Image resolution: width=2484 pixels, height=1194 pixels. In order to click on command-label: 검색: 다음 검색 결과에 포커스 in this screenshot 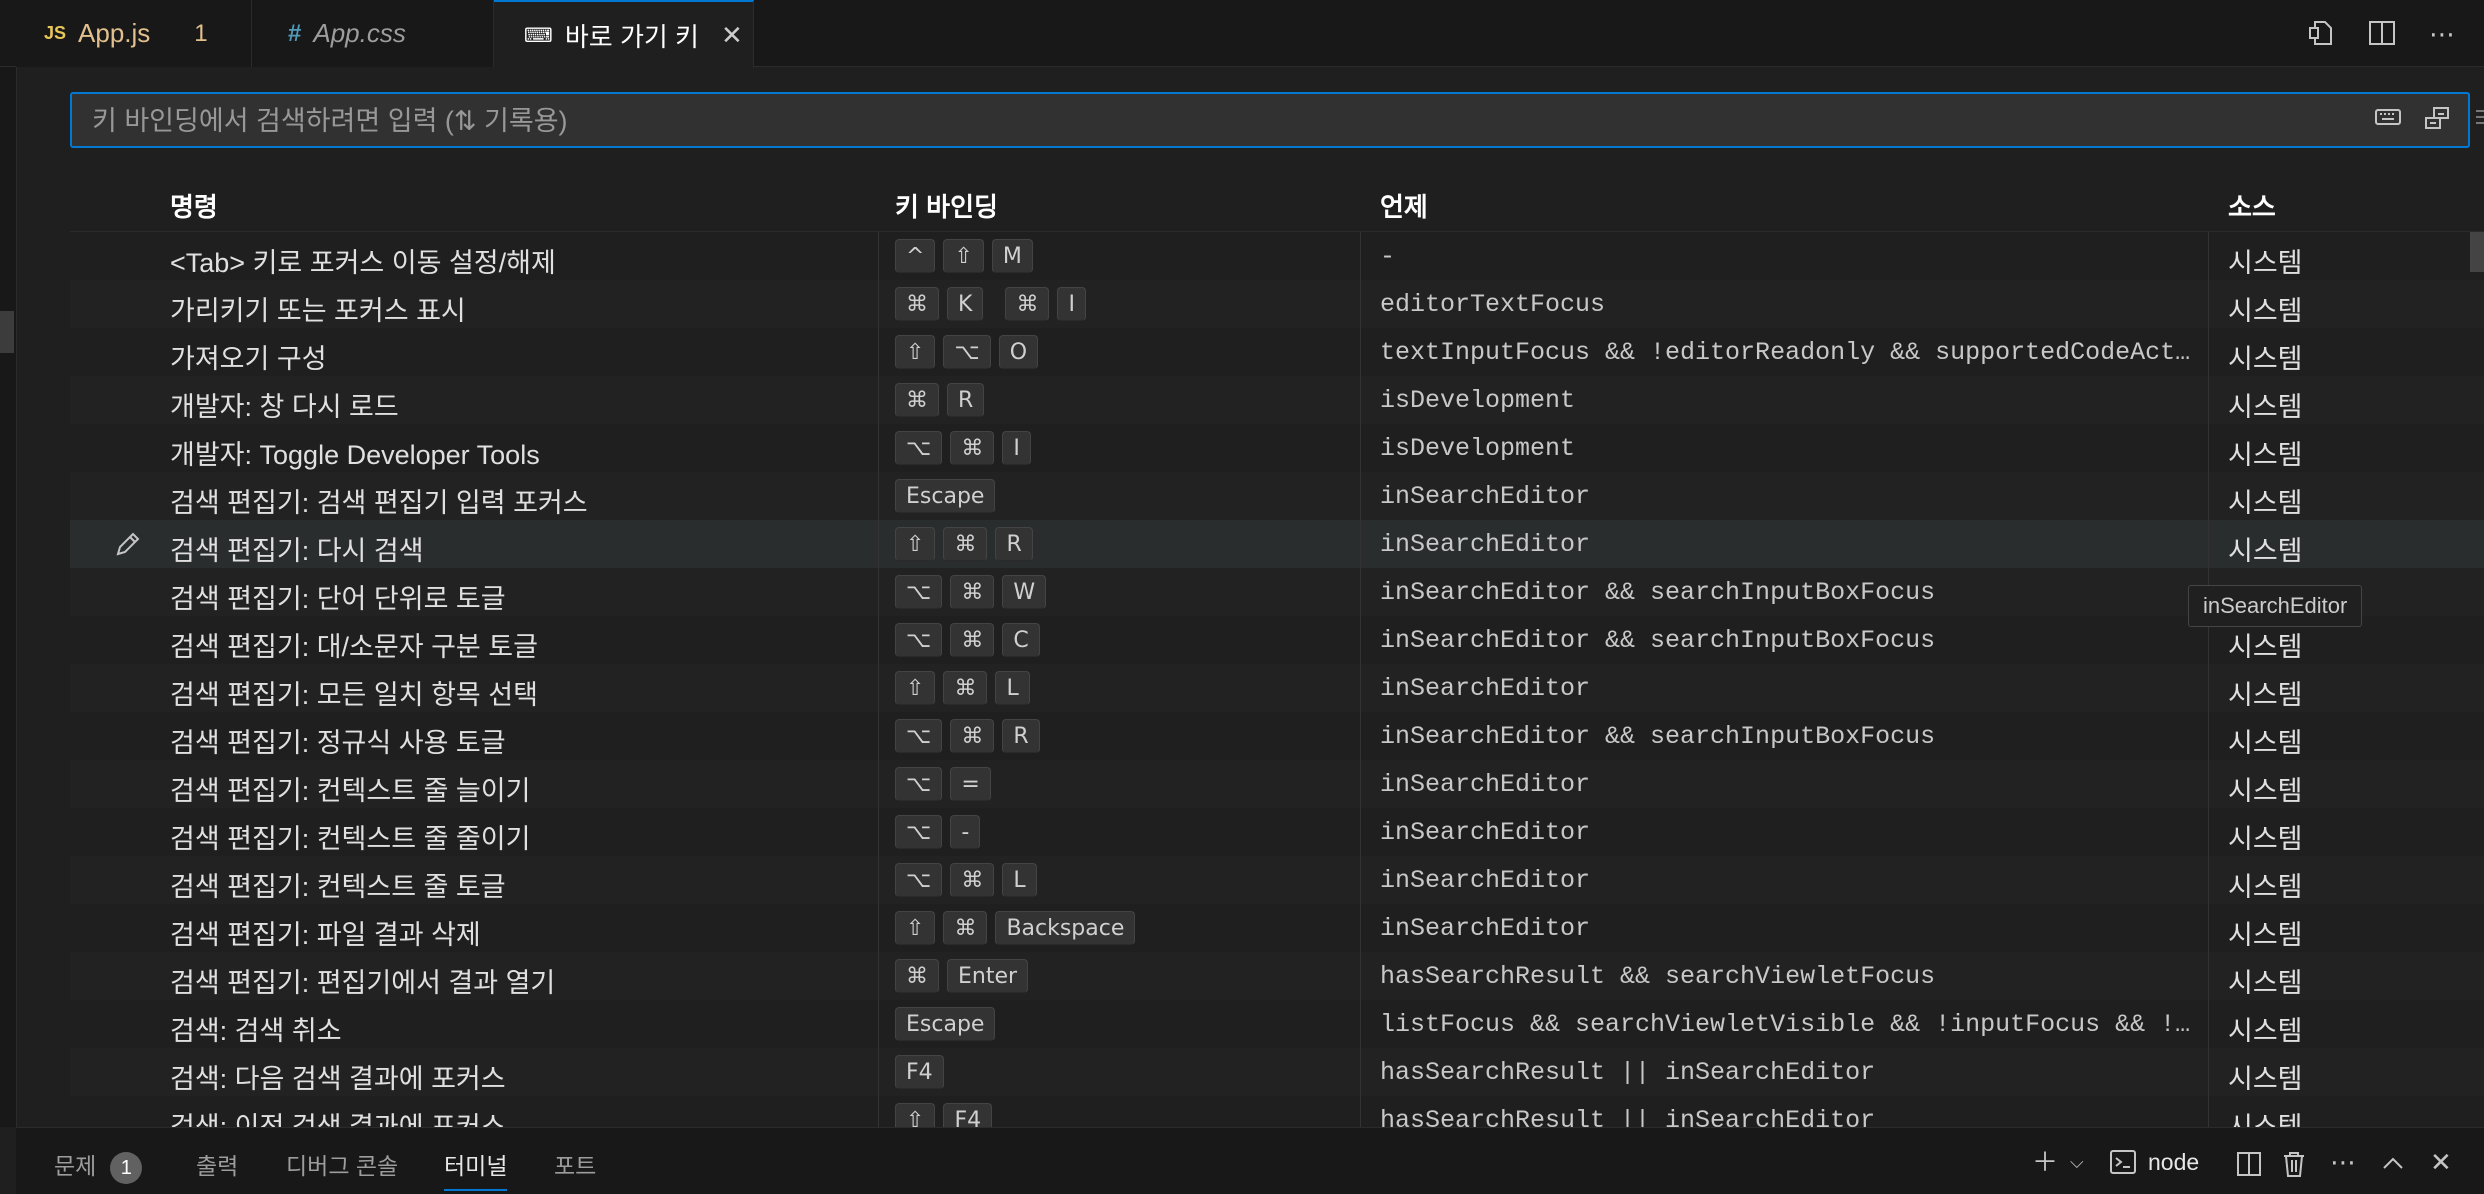, I will do `click(338, 1079)`.